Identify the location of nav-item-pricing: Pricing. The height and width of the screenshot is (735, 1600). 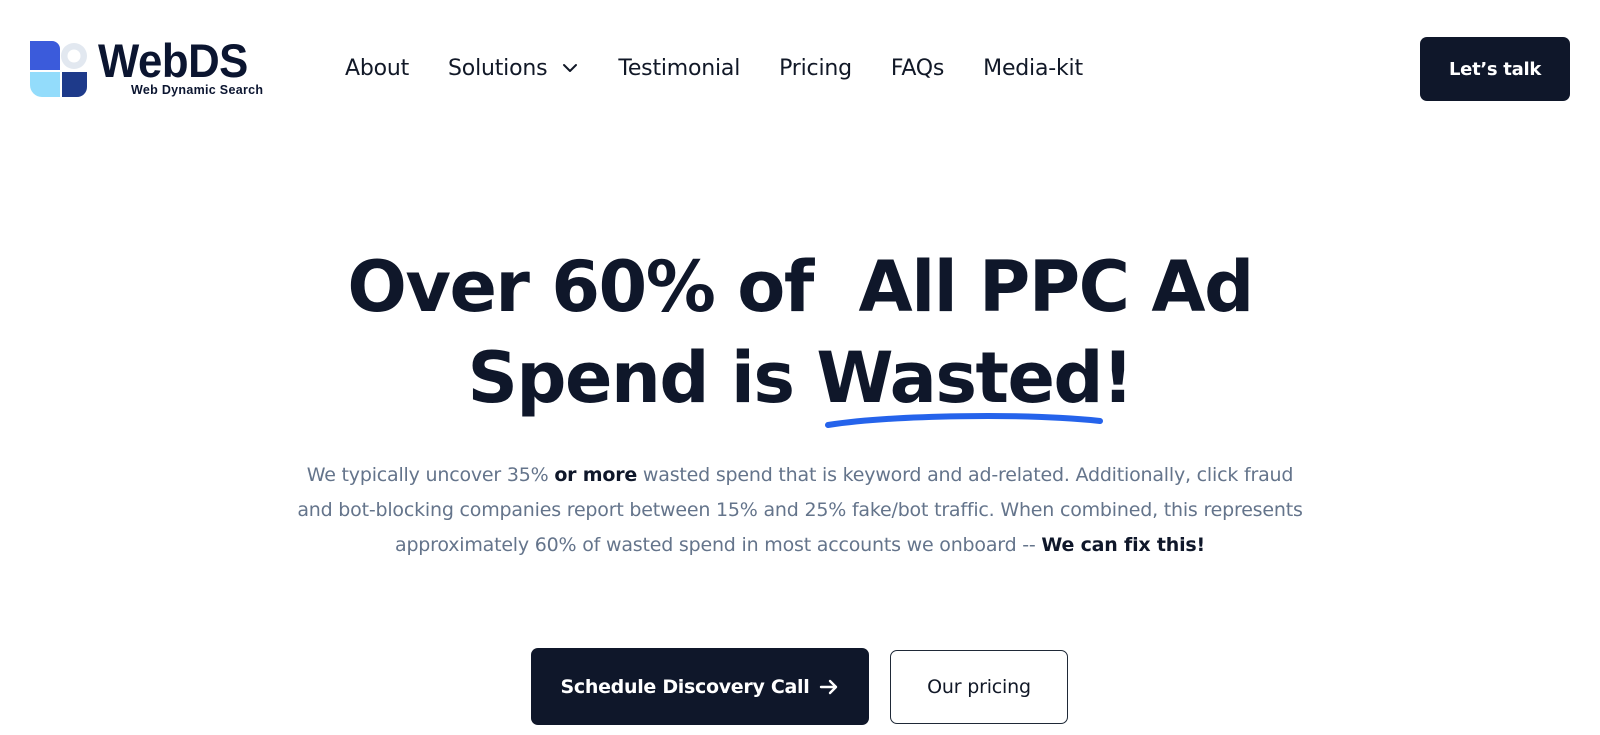
(815, 68).